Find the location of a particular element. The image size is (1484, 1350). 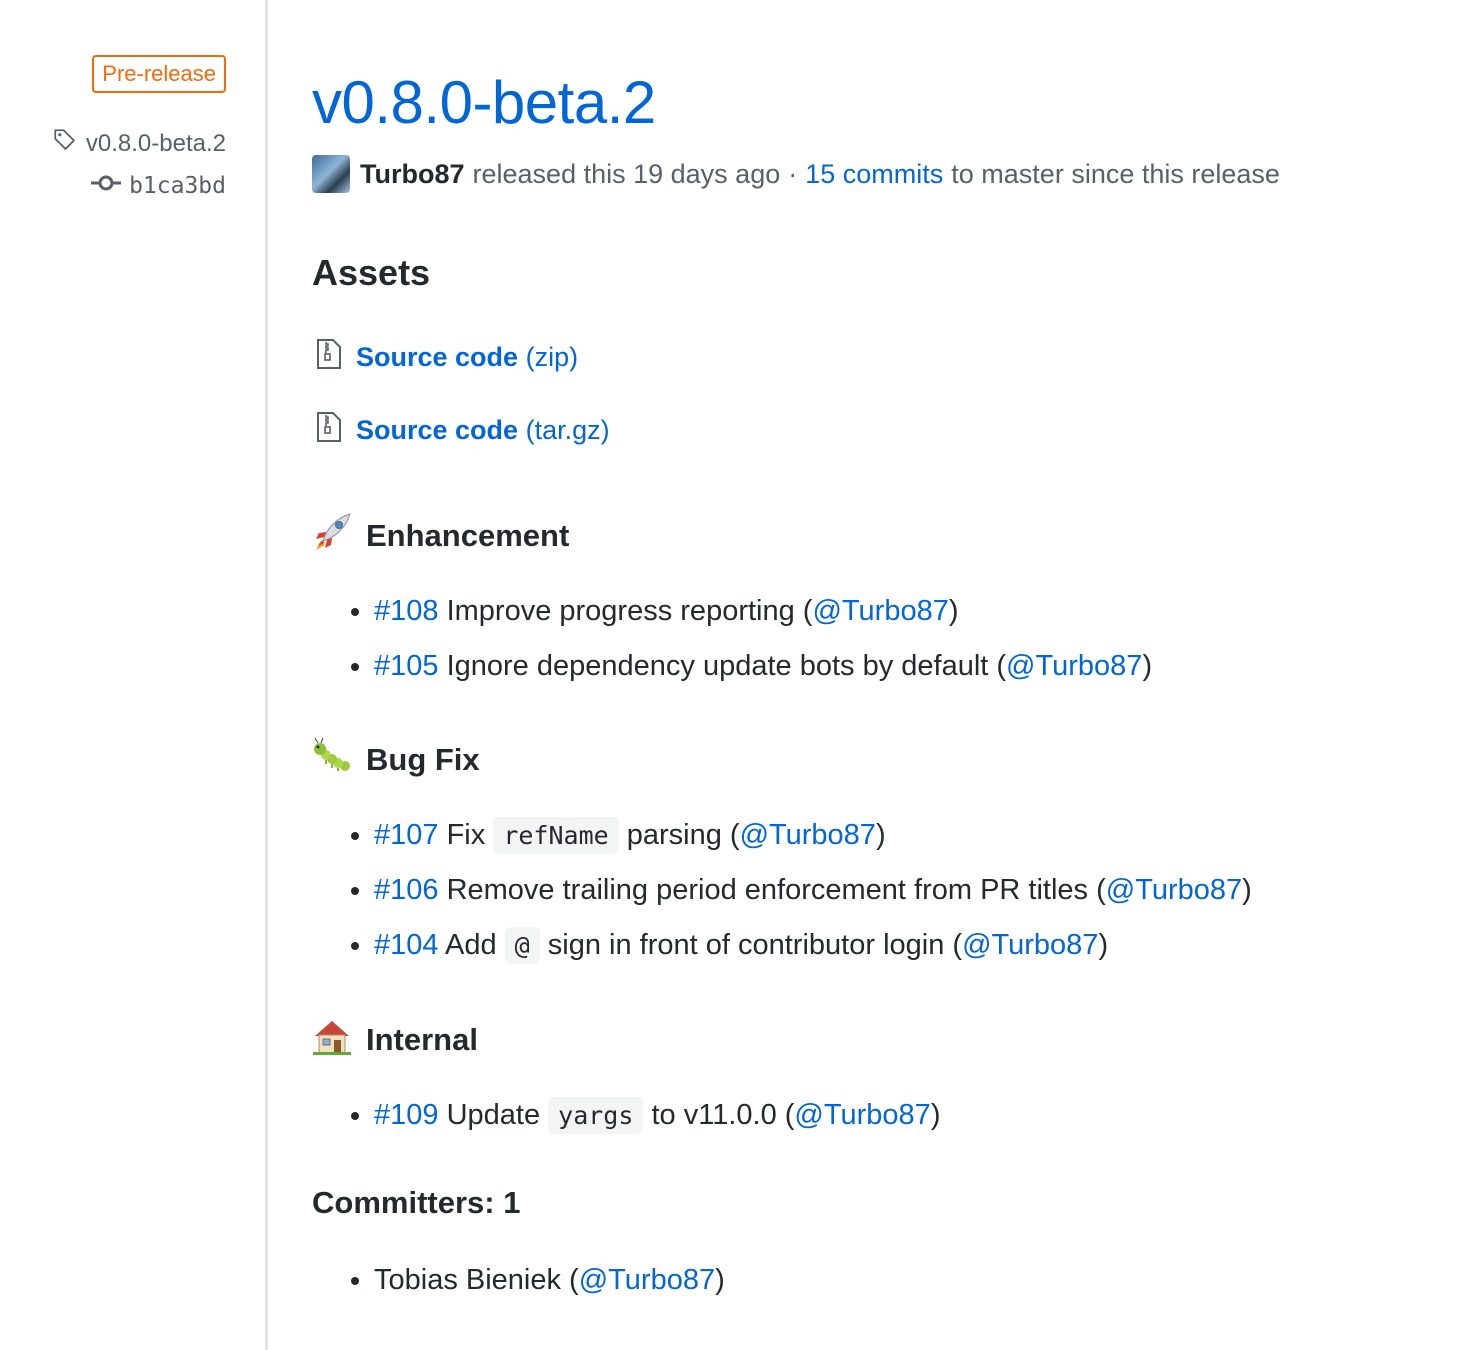

pr-link: #108 is located at coordinates (406, 611).